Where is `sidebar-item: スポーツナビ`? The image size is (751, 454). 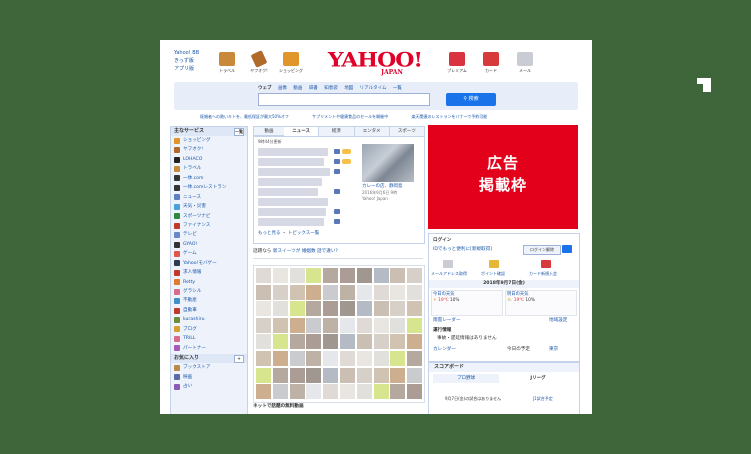
sidebar-item: スポーツナビ is located at coordinates (209, 216).